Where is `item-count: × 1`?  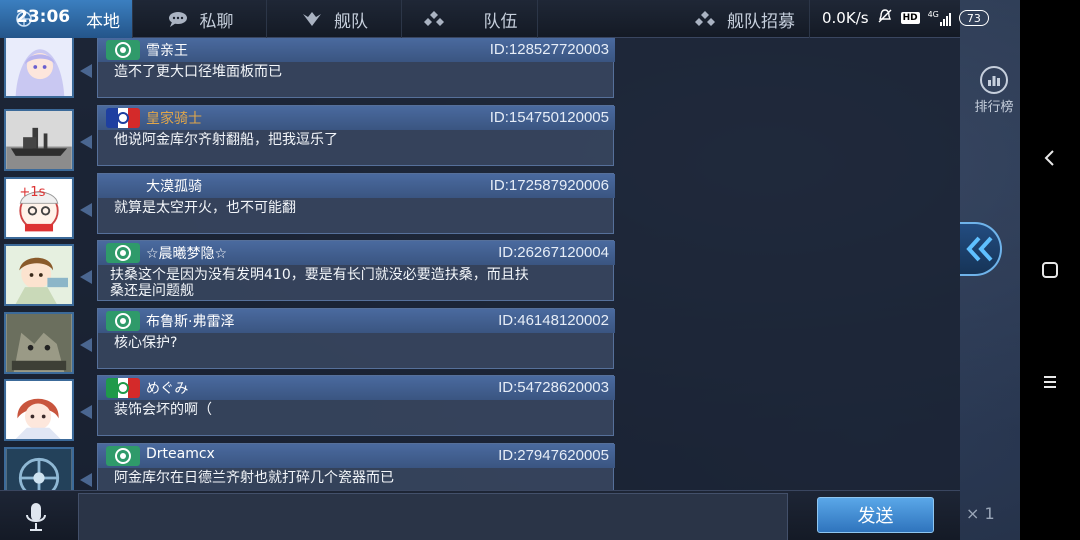 item-count: × 1 is located at coordinates (980, 513).